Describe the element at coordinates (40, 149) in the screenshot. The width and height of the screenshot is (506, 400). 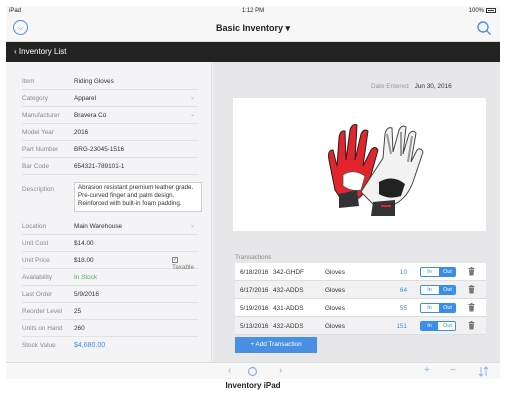
I see `field-label: Part Number` at that location.